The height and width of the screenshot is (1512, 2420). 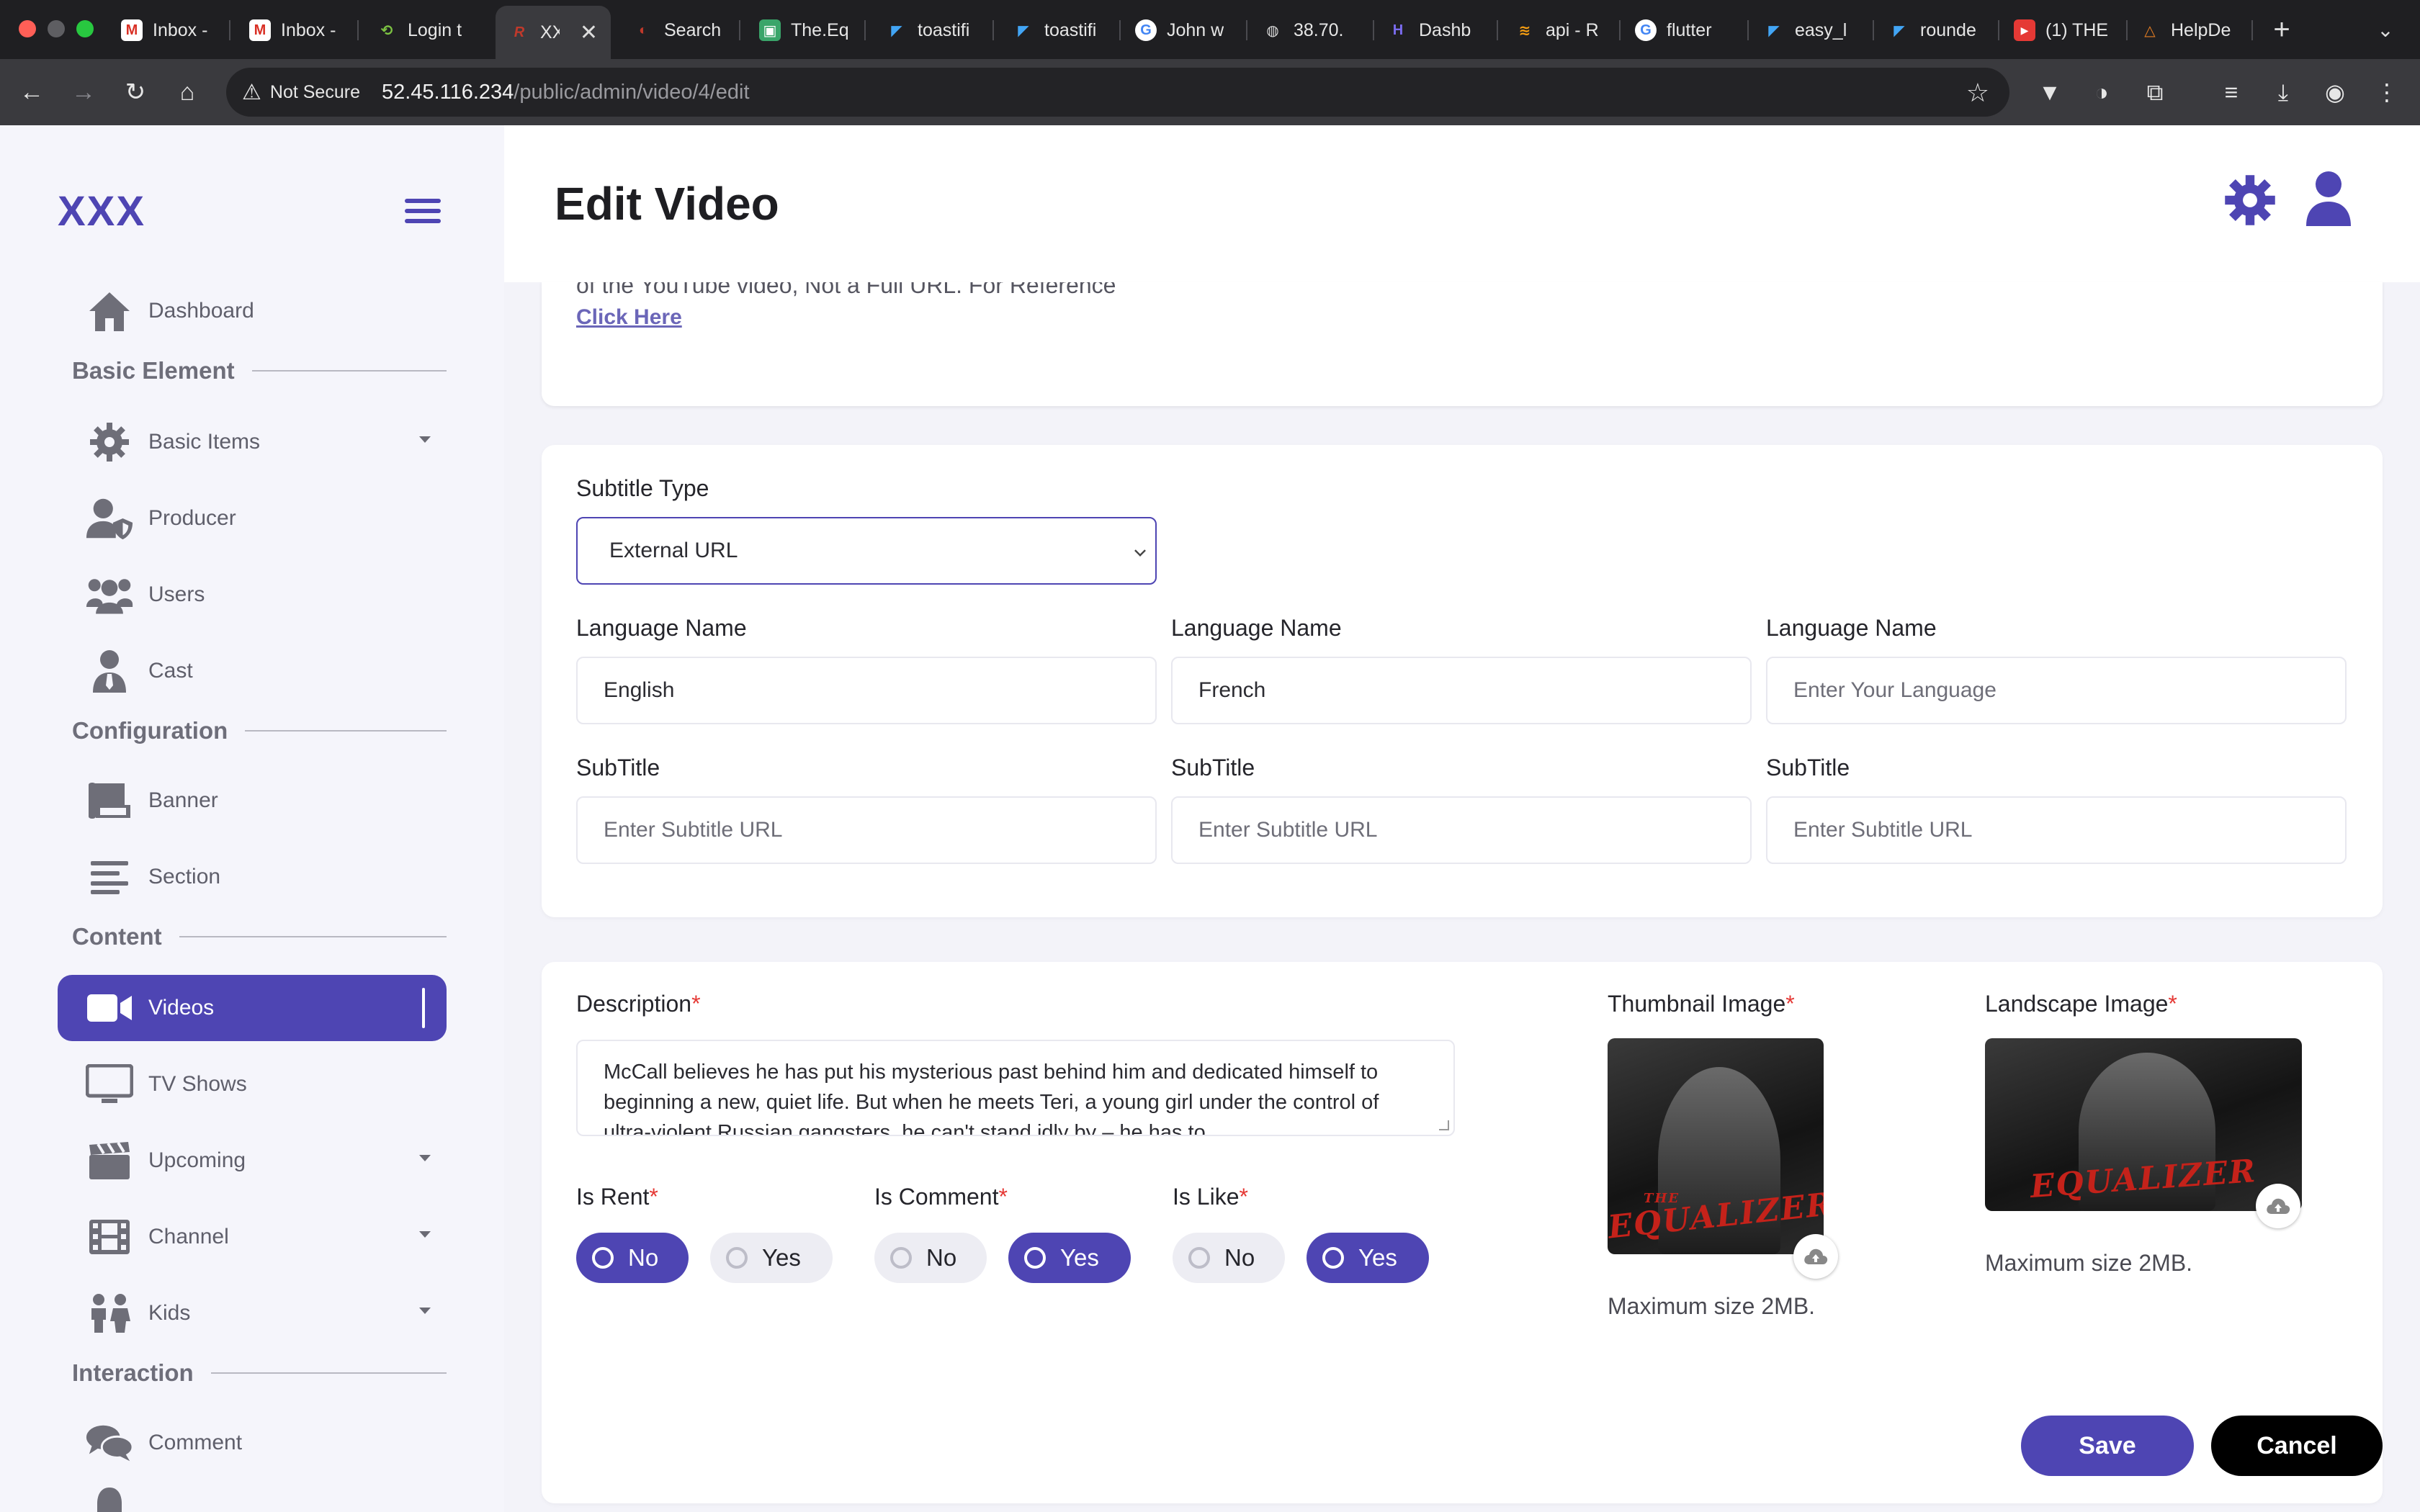 I want to click on sidebar-item-cast: Cast, so click(x=252, y=671).